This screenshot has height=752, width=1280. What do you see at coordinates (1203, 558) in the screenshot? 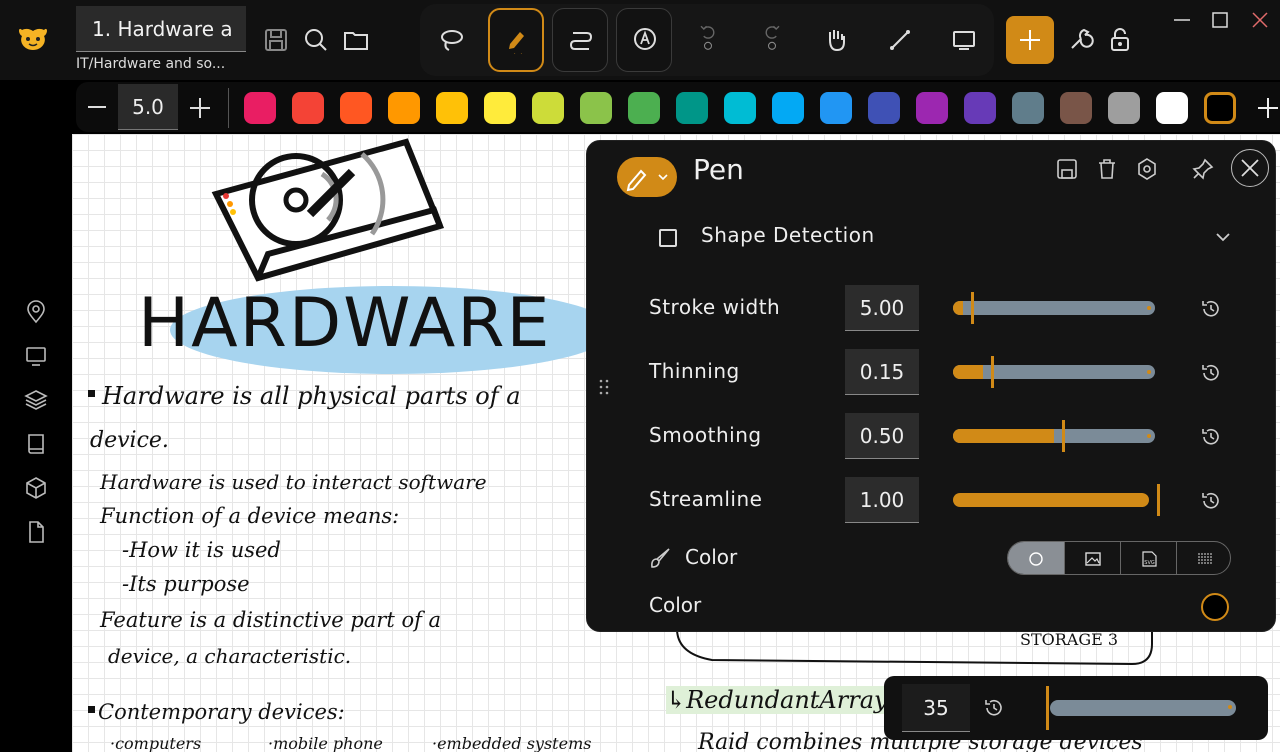
I see `color-mode-pattern` at bounding box center [1203, 558].